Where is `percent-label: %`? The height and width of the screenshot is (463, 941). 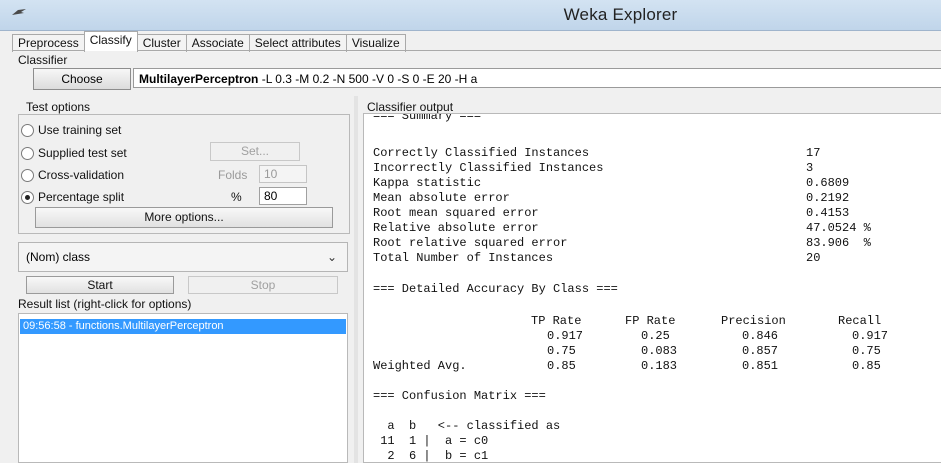 percent-label: % is located at coordinates (236, 197).